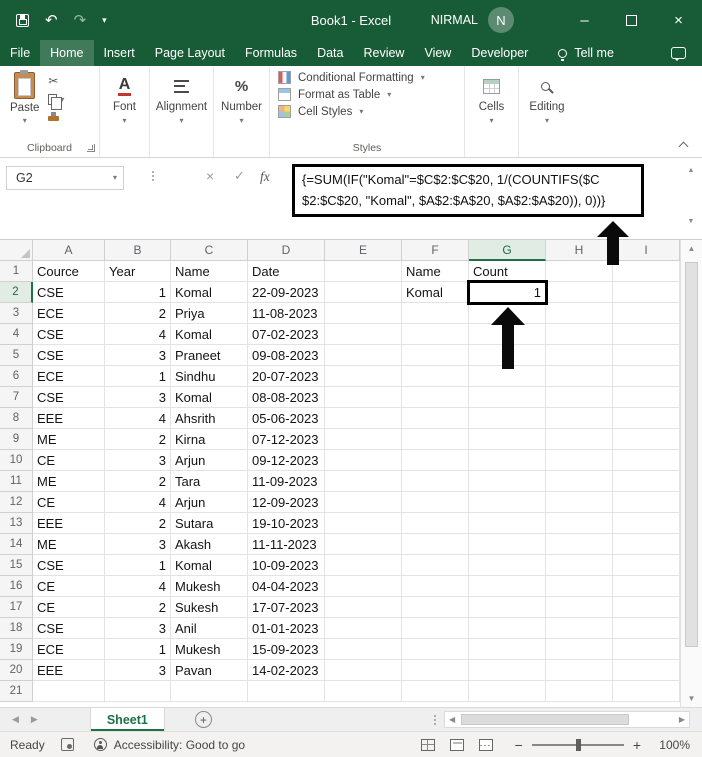  Describe the element at coordinates (383, 53) in the screenshot. I see `tab-review: Review` at that location.